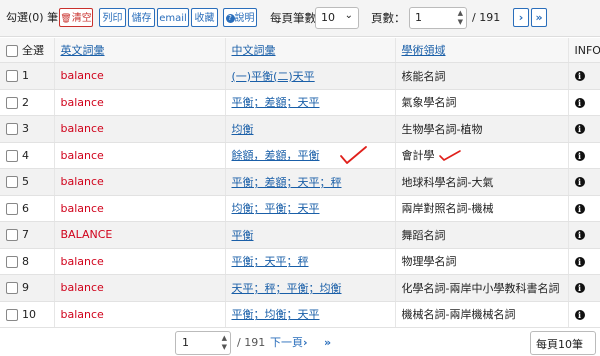 The image size is (600, 356). What do you see at coordinates (76, 17) in the screenshot?
I see `clear-button: 🗑清空` at bounding box center [76, 17].